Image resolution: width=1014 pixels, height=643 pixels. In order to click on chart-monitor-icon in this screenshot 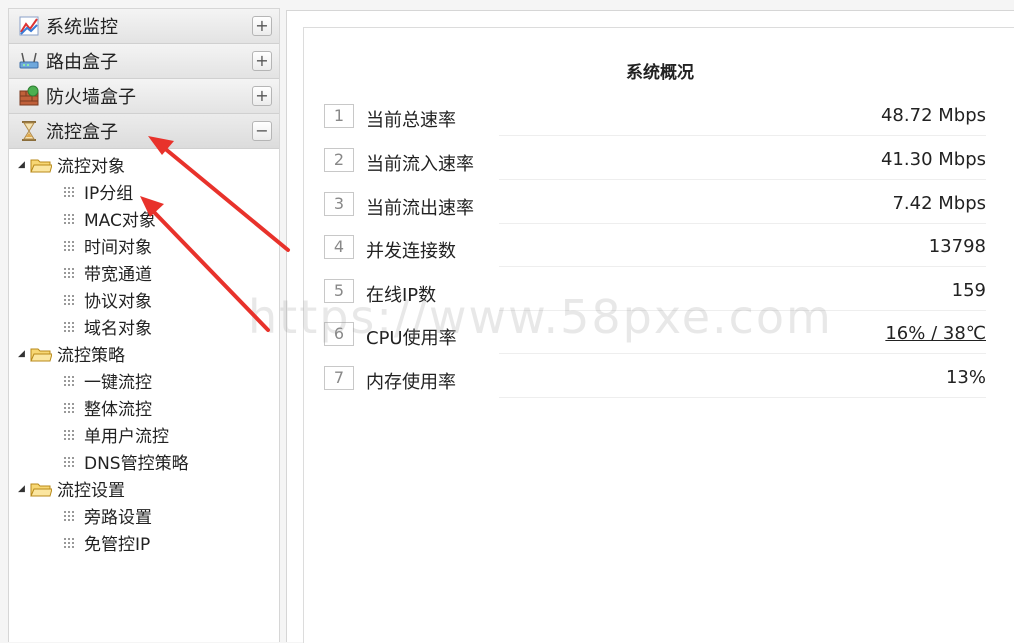, I will do `click(29, 26)`.